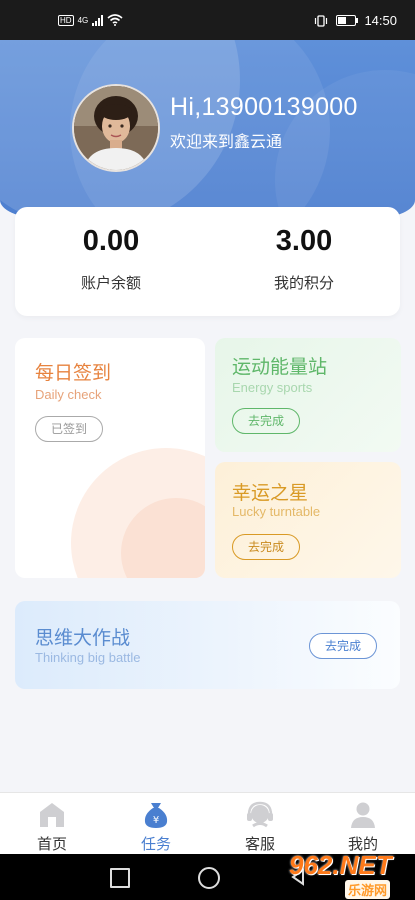 Image resolution: width=415 pixels, height=900 pixels. What do you see at coordinates (207, 645) in the screenshot?
I see `thinking-battle-card: 思维大作战 Thinking big battle 去完成` at bounding box center [207, 645].